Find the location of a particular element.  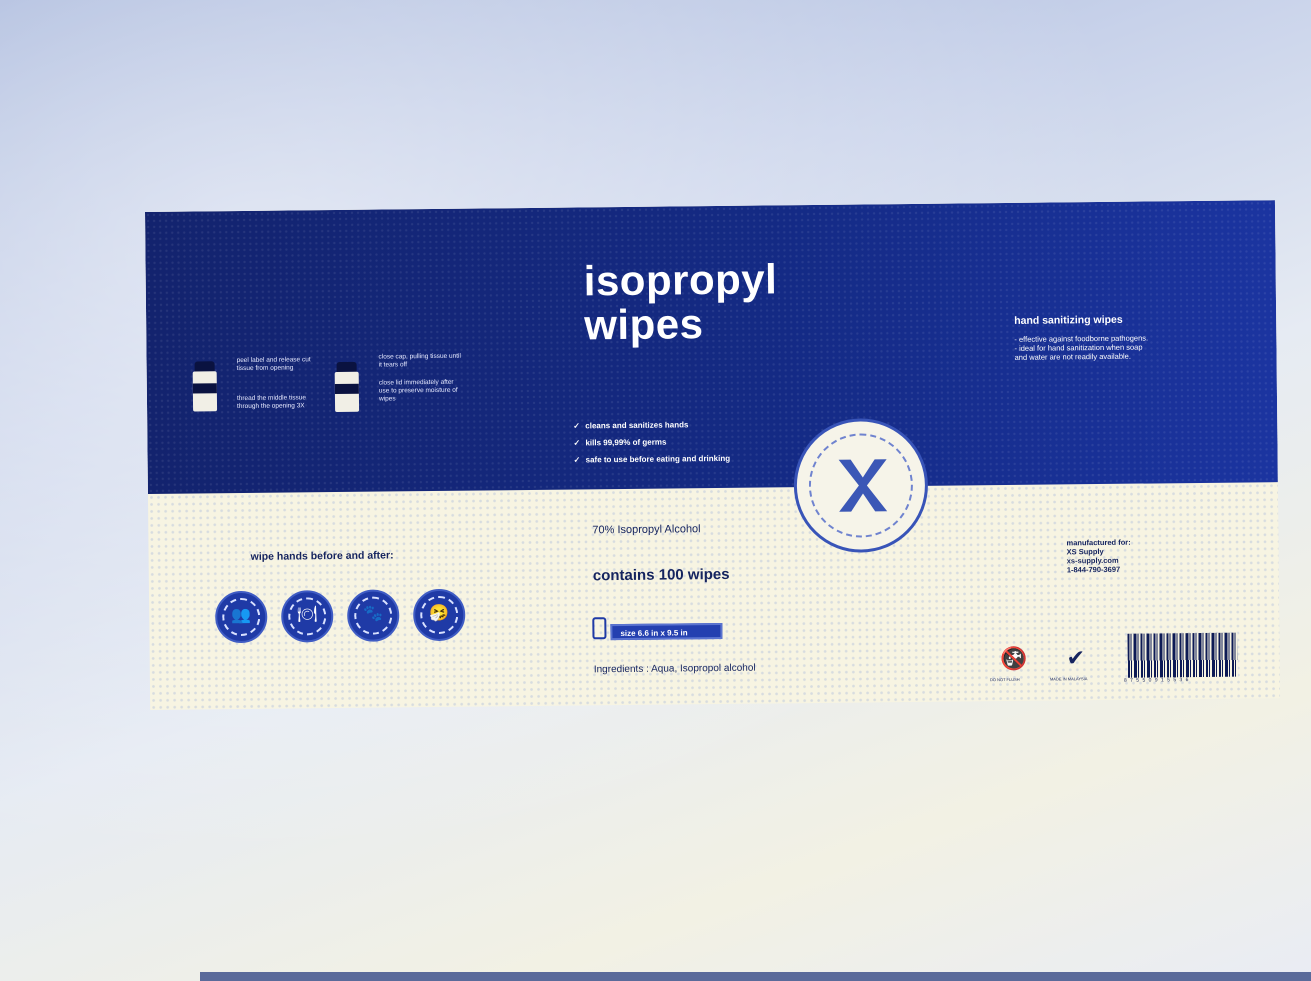

benefit-item: ✓ cleans and sanitizes hands is located at coordinates (651, 425).